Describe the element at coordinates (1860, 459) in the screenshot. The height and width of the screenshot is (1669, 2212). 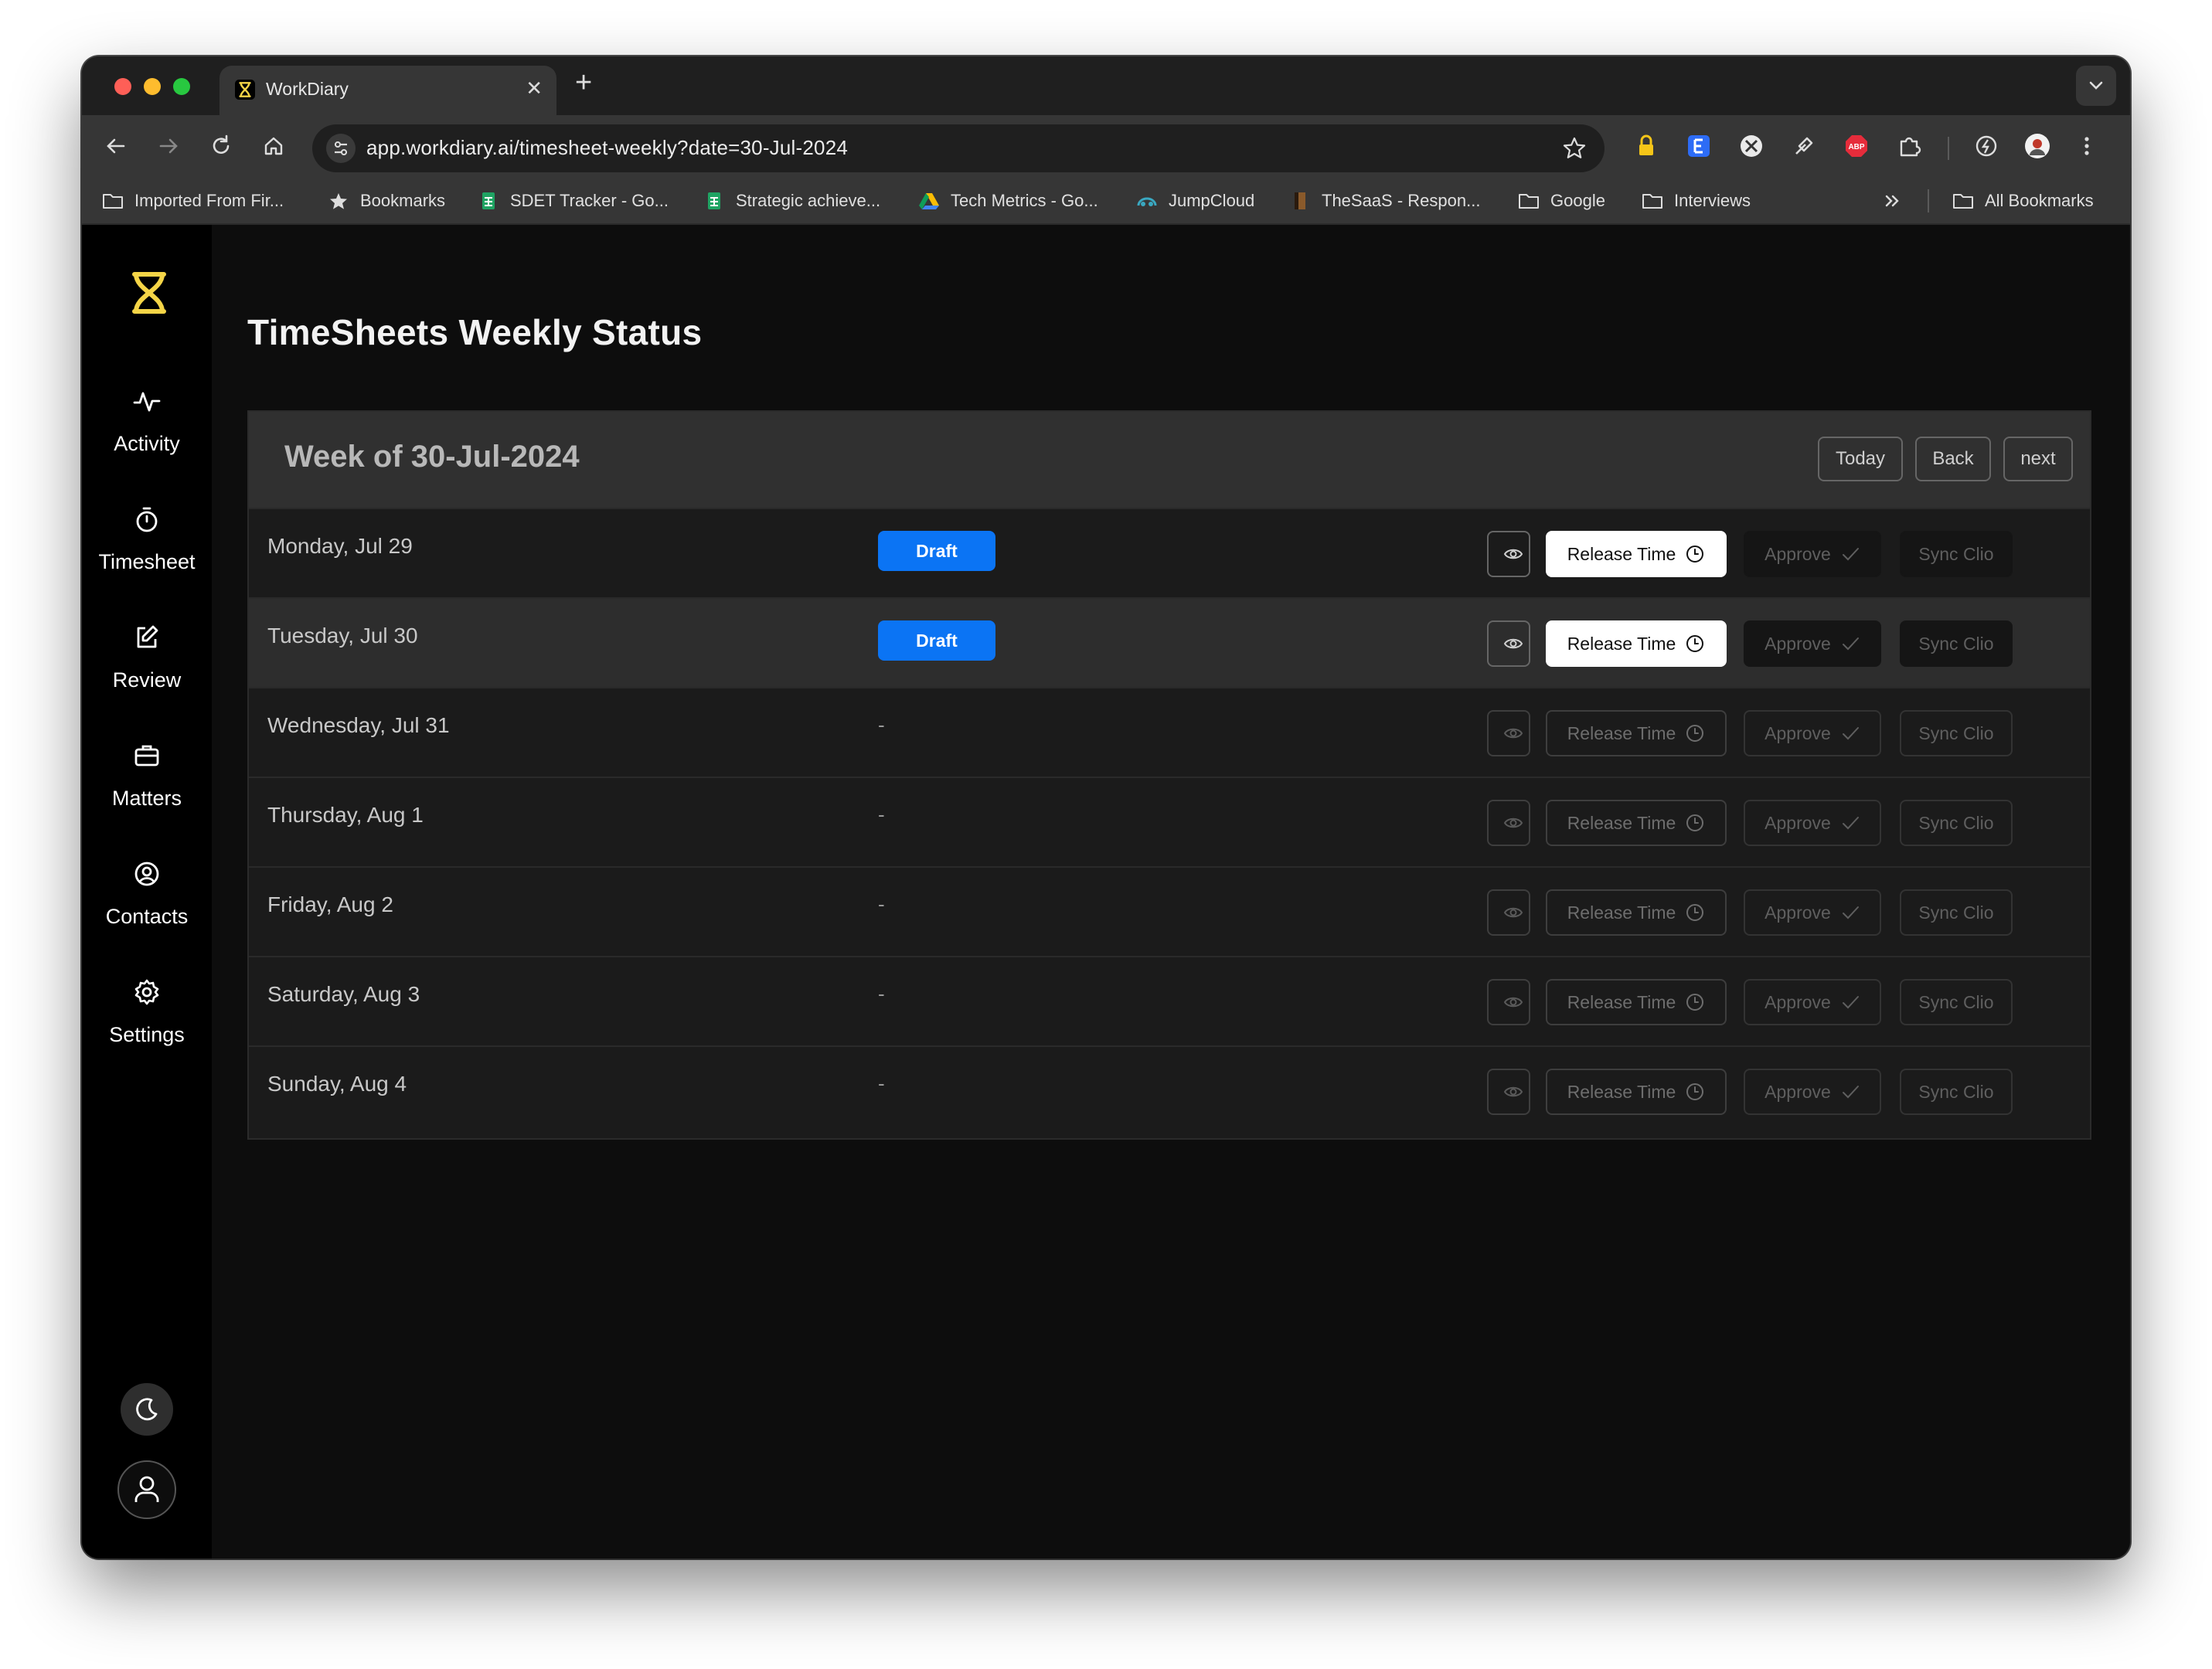
I see `today-button: Today` at that location.